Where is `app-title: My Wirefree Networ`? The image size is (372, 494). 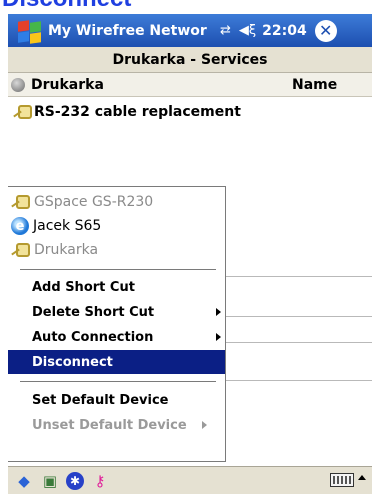
app-title: My Wirefree Networ is located at coordinates (127, 30).